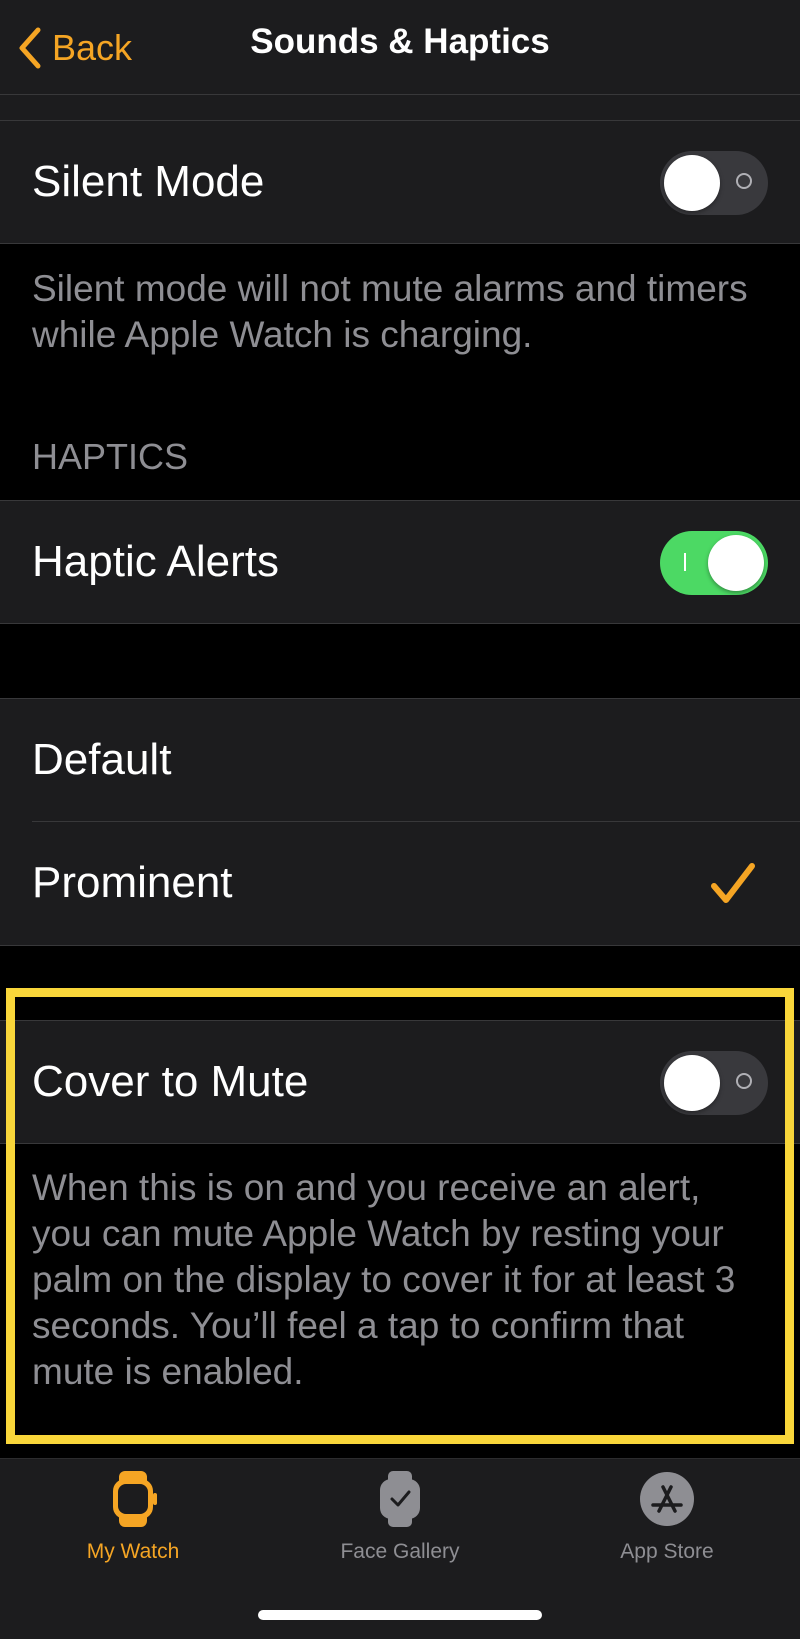 Image resolution: width=800 pixels, height=1639 pixels. I want to click on haptic-option-prominent: Prominent, so click(400, 884).